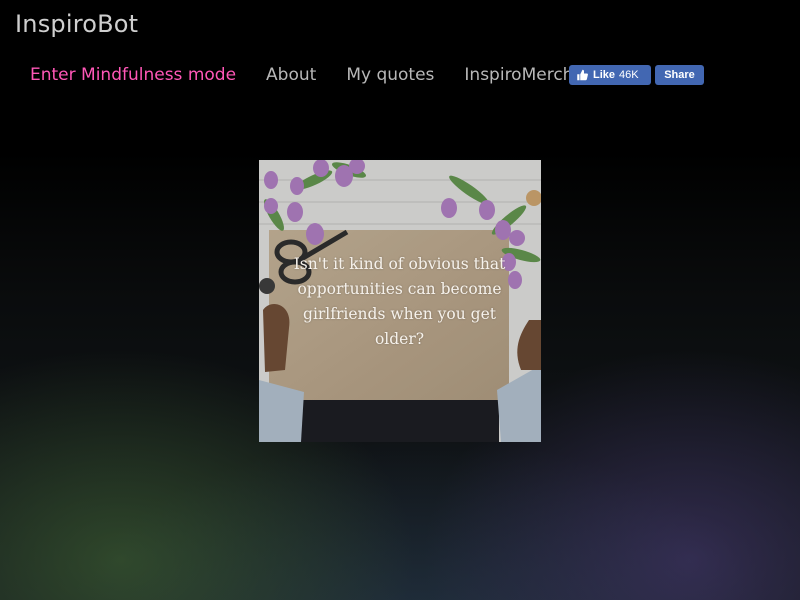 Image resolution: width=800 pixels, height=600 pixels. I want to click on my-quotes-link: My quotes, so click(390, 75).